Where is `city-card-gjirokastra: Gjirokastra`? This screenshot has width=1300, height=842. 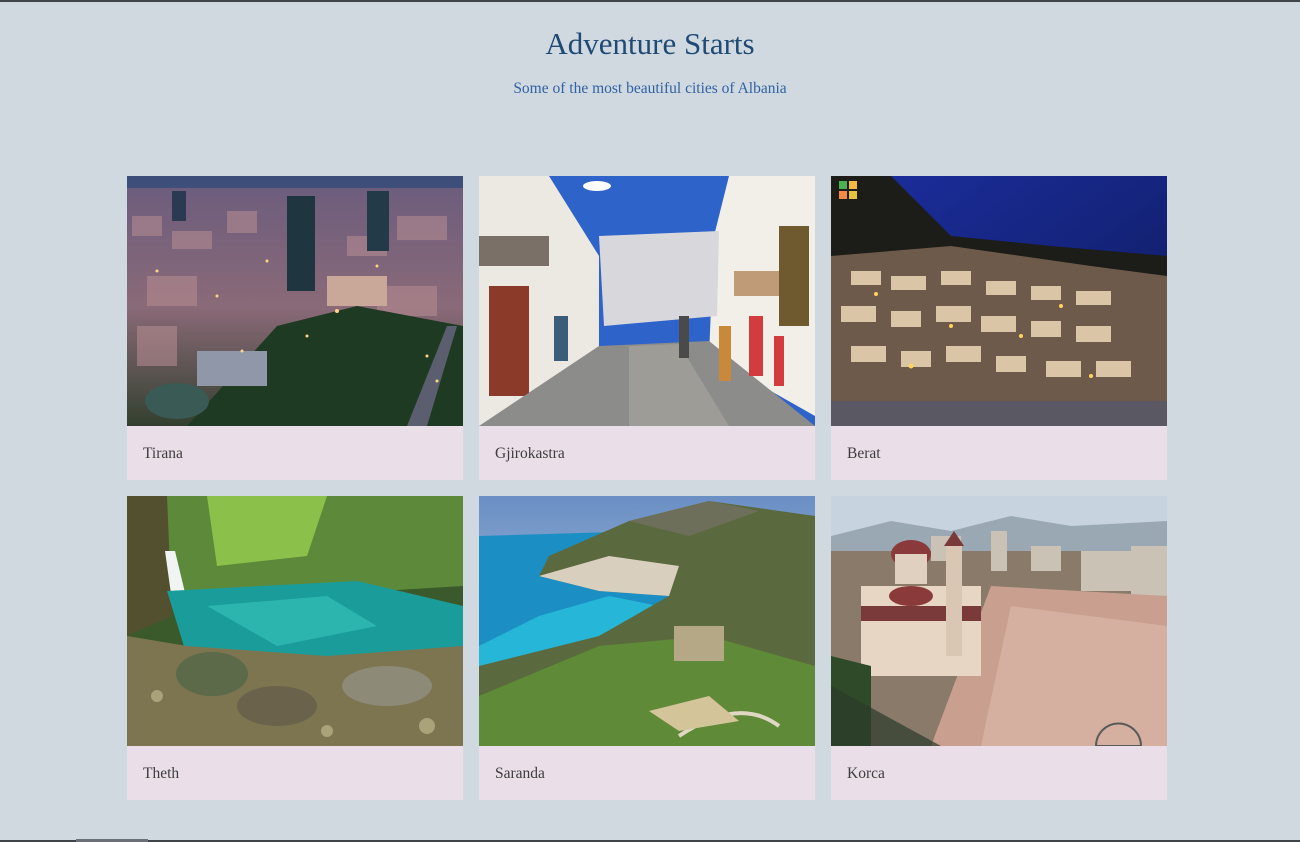 city-card-gjirokastra: Gjirokastra is located at coordinates (647, 328).